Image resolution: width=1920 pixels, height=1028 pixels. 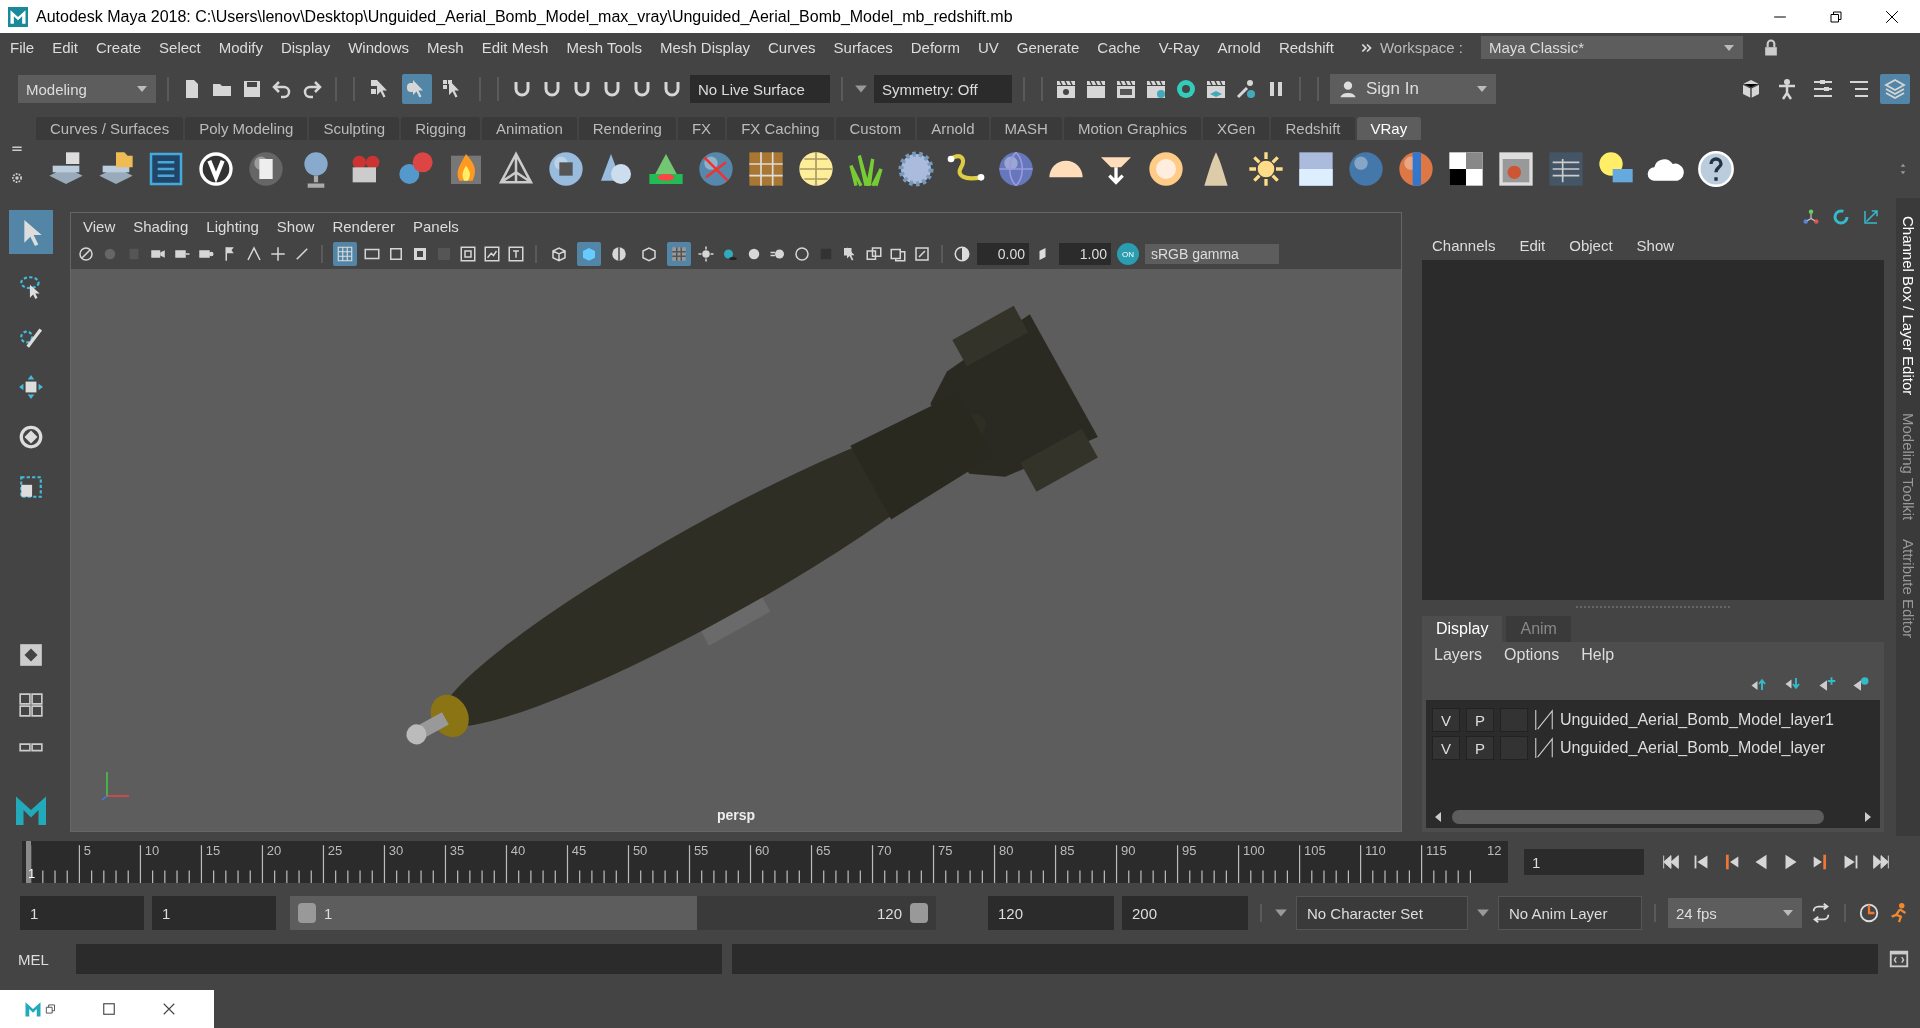 What do you see at coordinates (119, 47) in the screenshot?
I see `menu-item: Create` at bounding box center [119, 47].